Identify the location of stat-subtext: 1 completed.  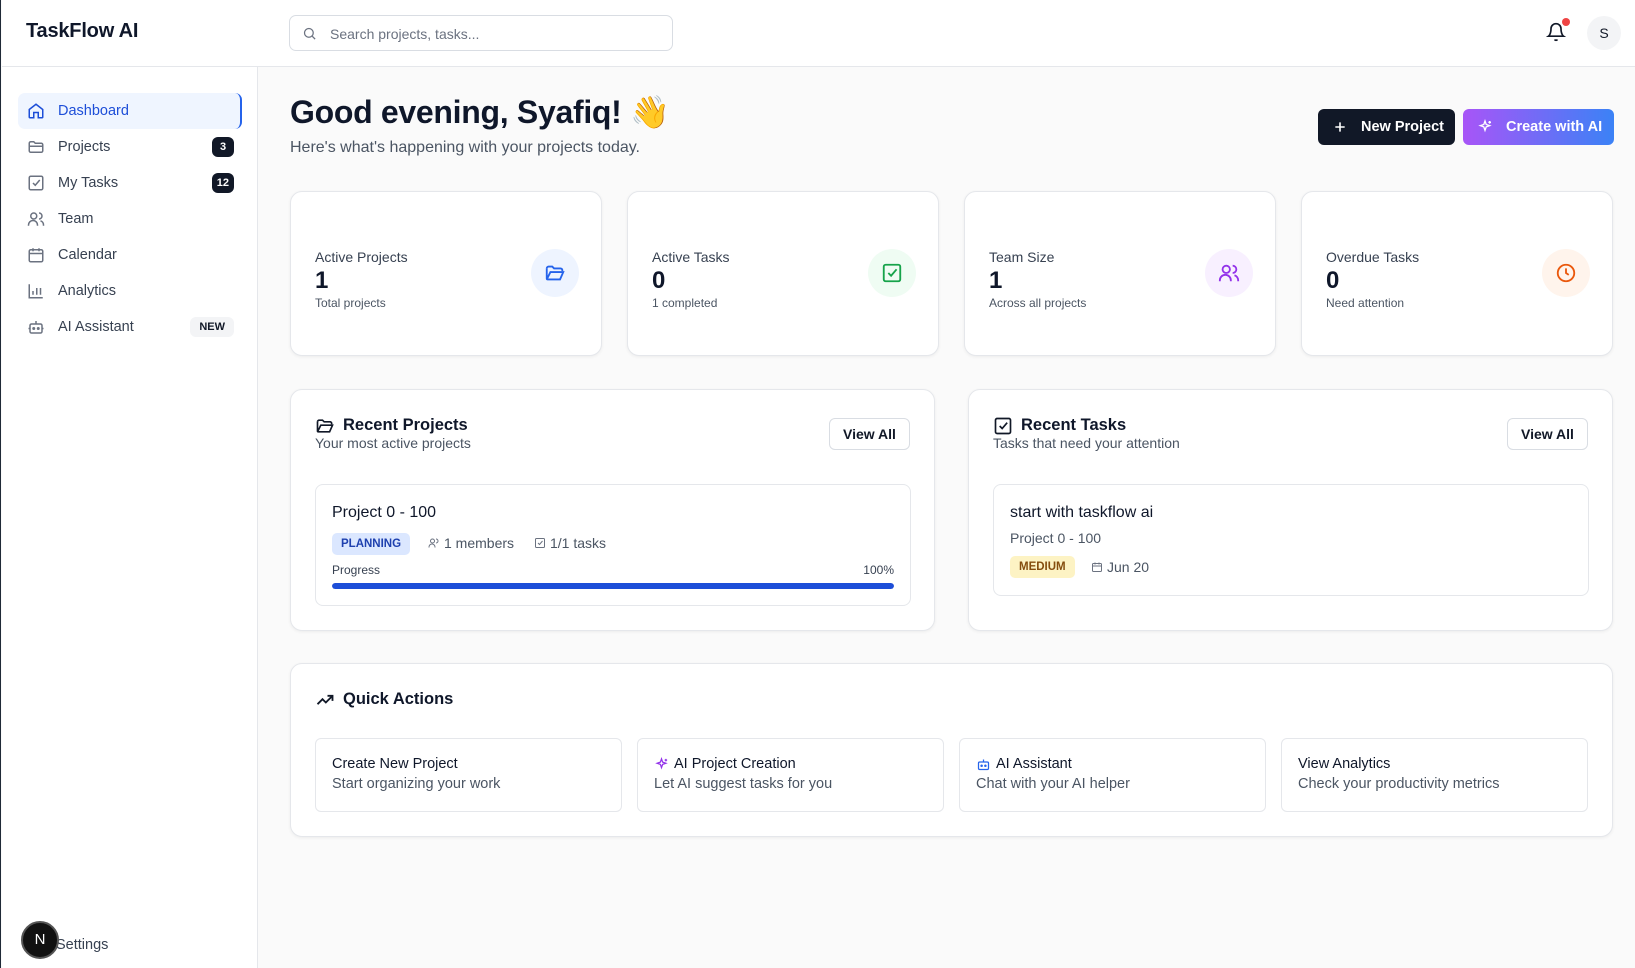
(685, 303).